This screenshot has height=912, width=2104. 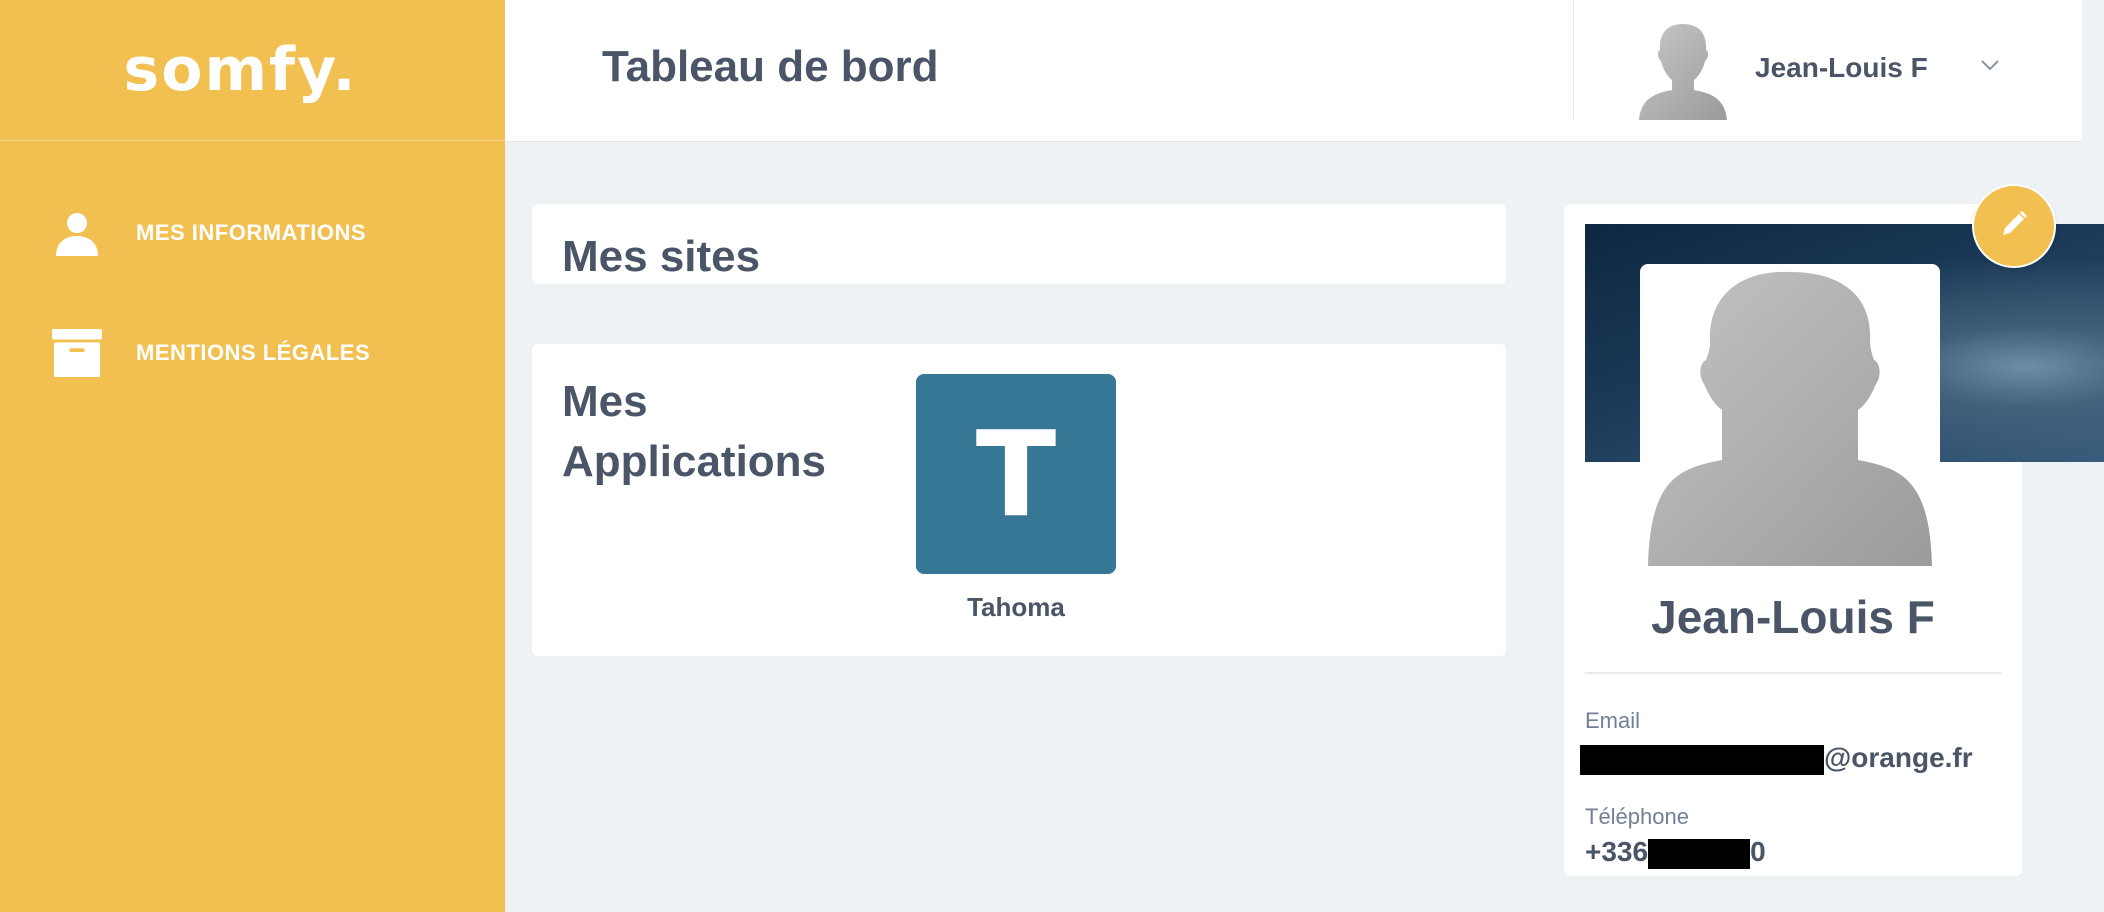 I want to click on app-letter: T, so click(x=1016, y=474).